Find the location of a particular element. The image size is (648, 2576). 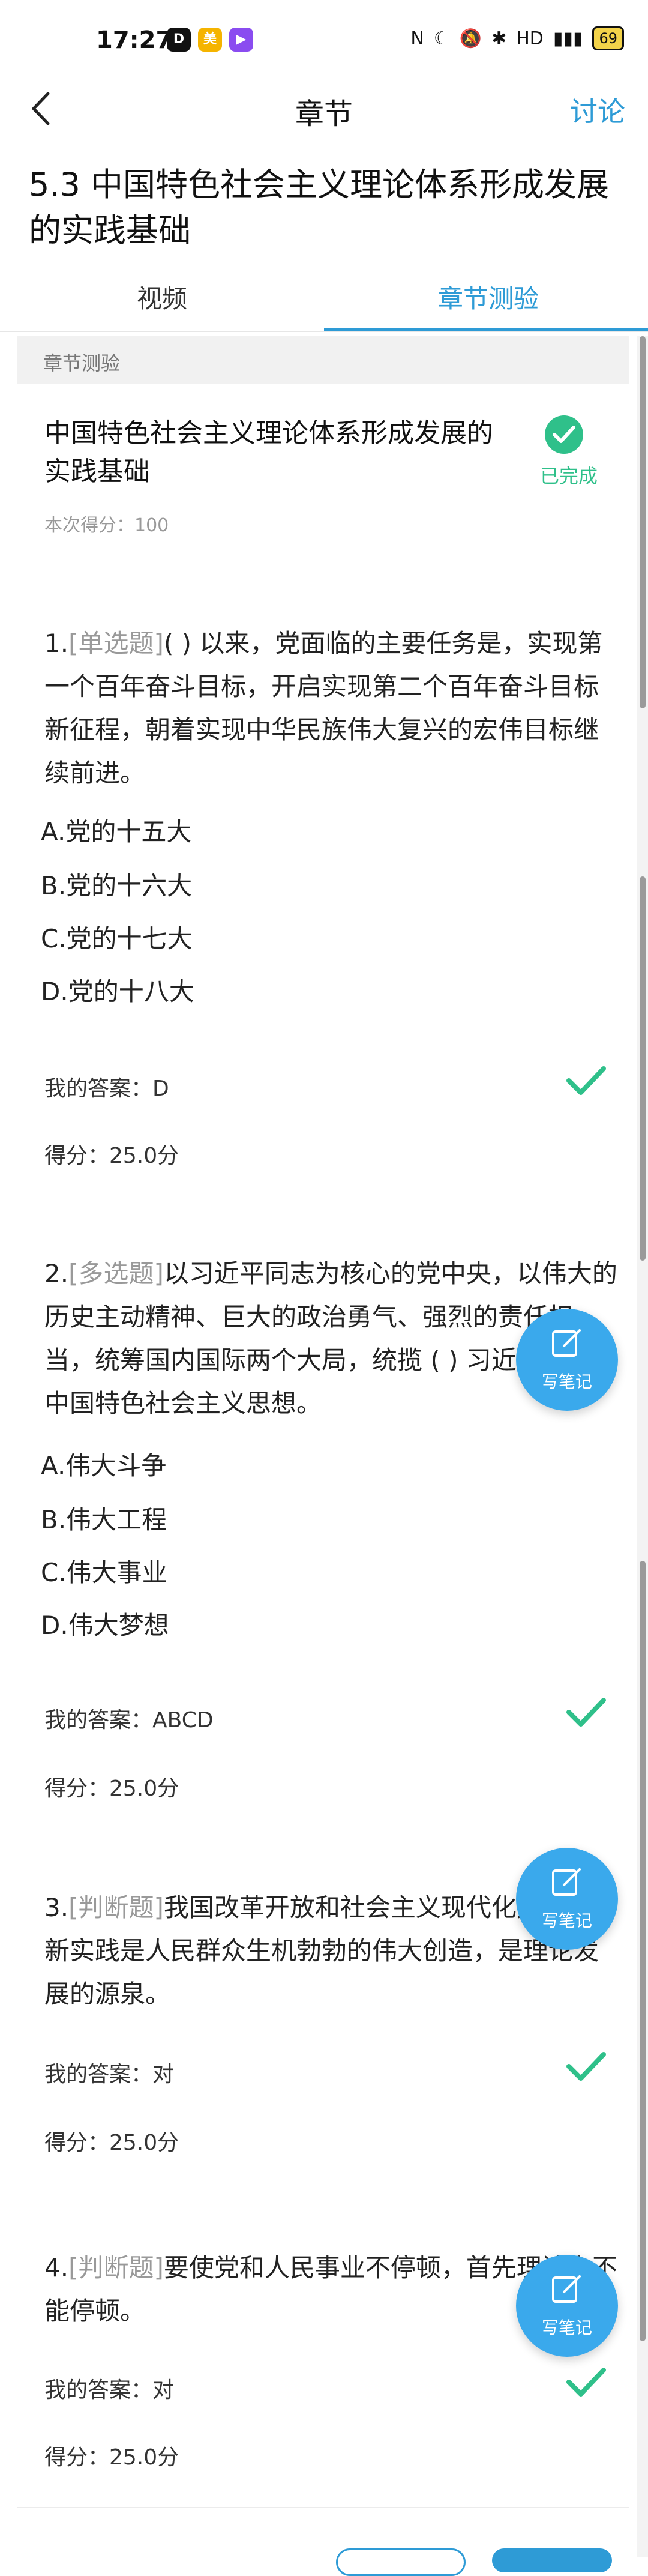

mute-icon: 🔕 is located at coordinates (470, 38).